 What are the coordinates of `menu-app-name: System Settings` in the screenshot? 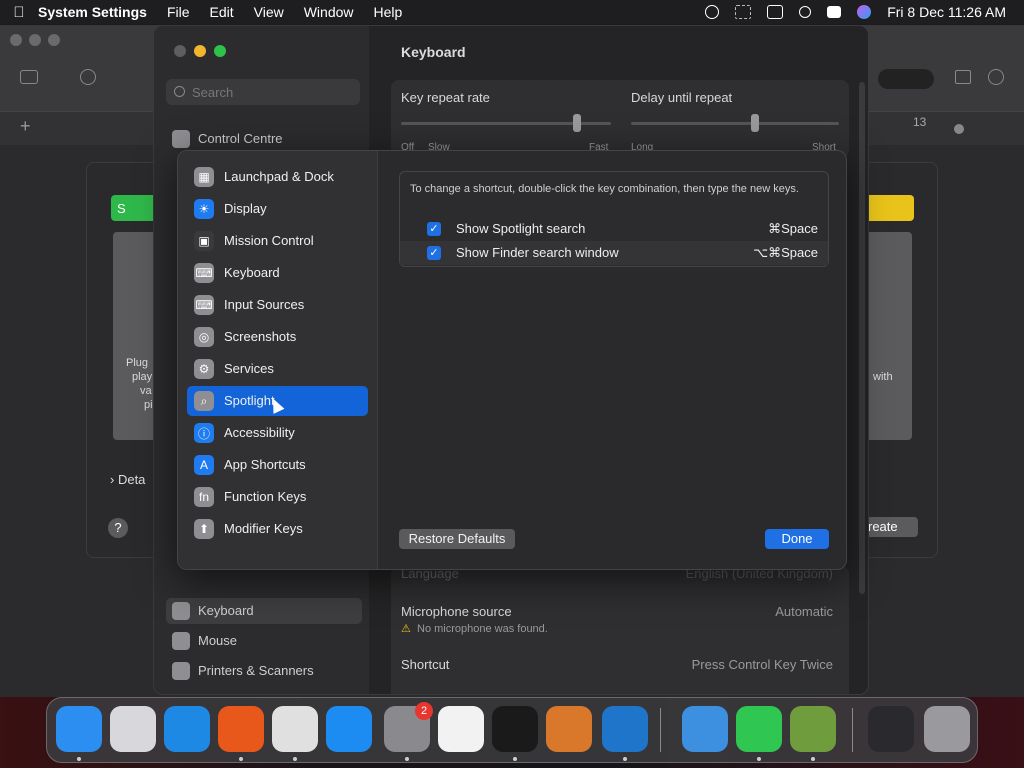 It's located at (92, 12).